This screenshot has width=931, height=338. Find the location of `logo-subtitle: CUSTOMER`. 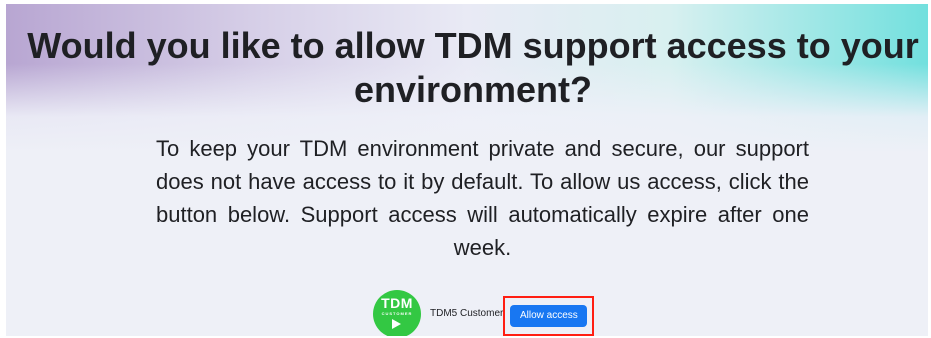

logo-subtitle: CUSTOMER is located at coordinates (397, 313).